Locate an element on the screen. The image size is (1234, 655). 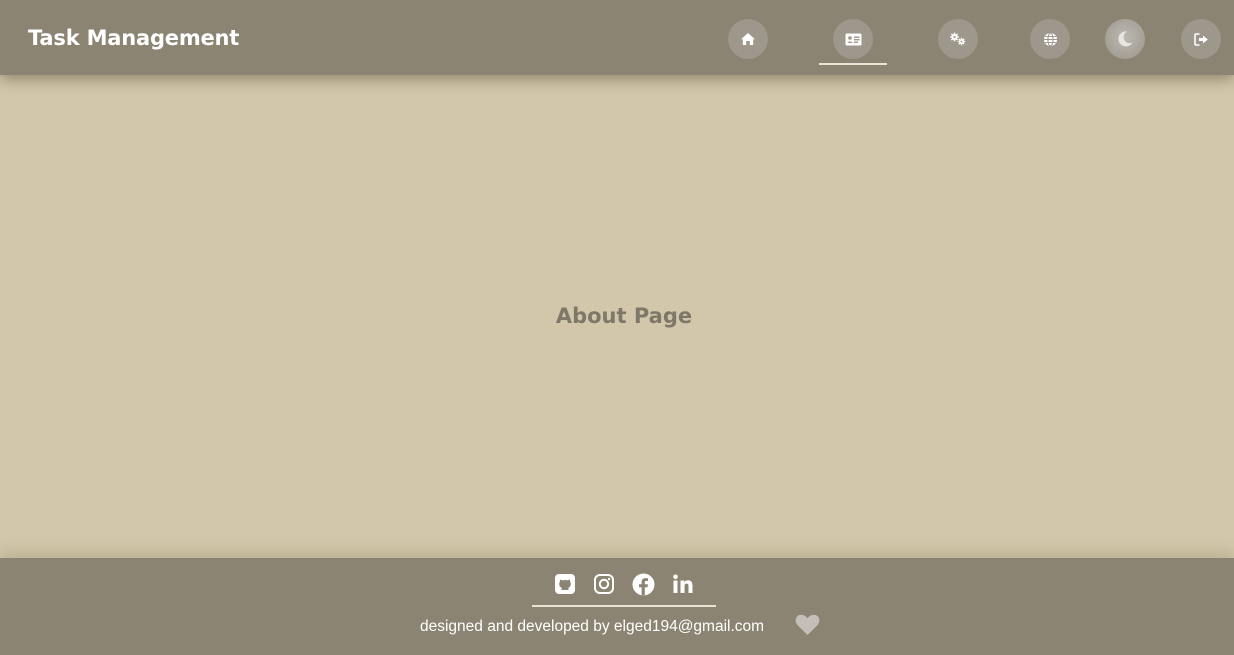
nav-about-button is located at coordinates (853, 39).